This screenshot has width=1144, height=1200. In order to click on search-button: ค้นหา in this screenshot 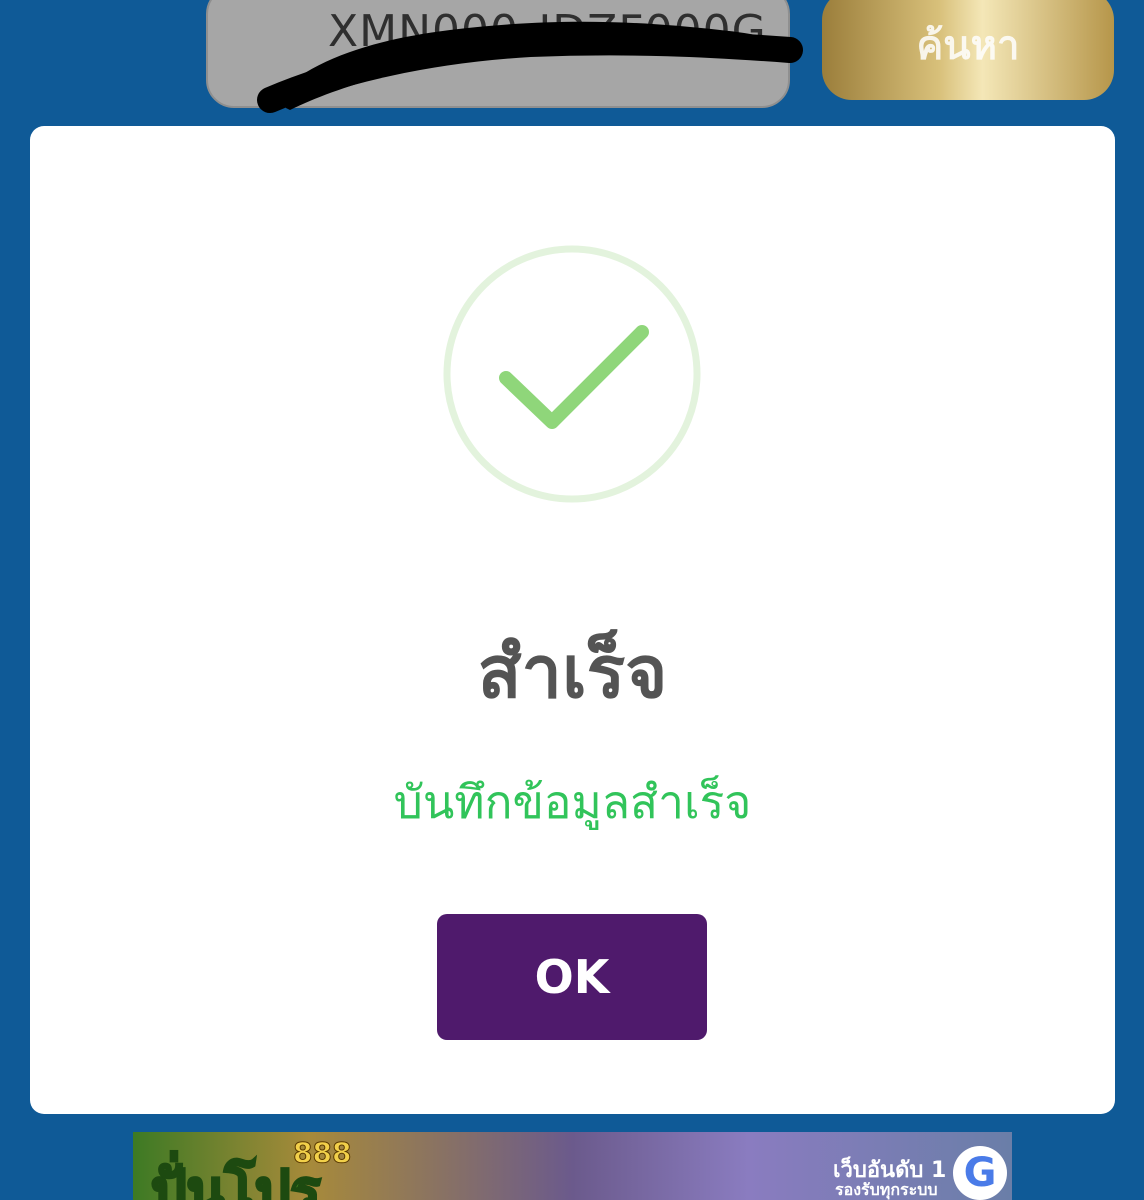, I will do `click(968, 50)`.